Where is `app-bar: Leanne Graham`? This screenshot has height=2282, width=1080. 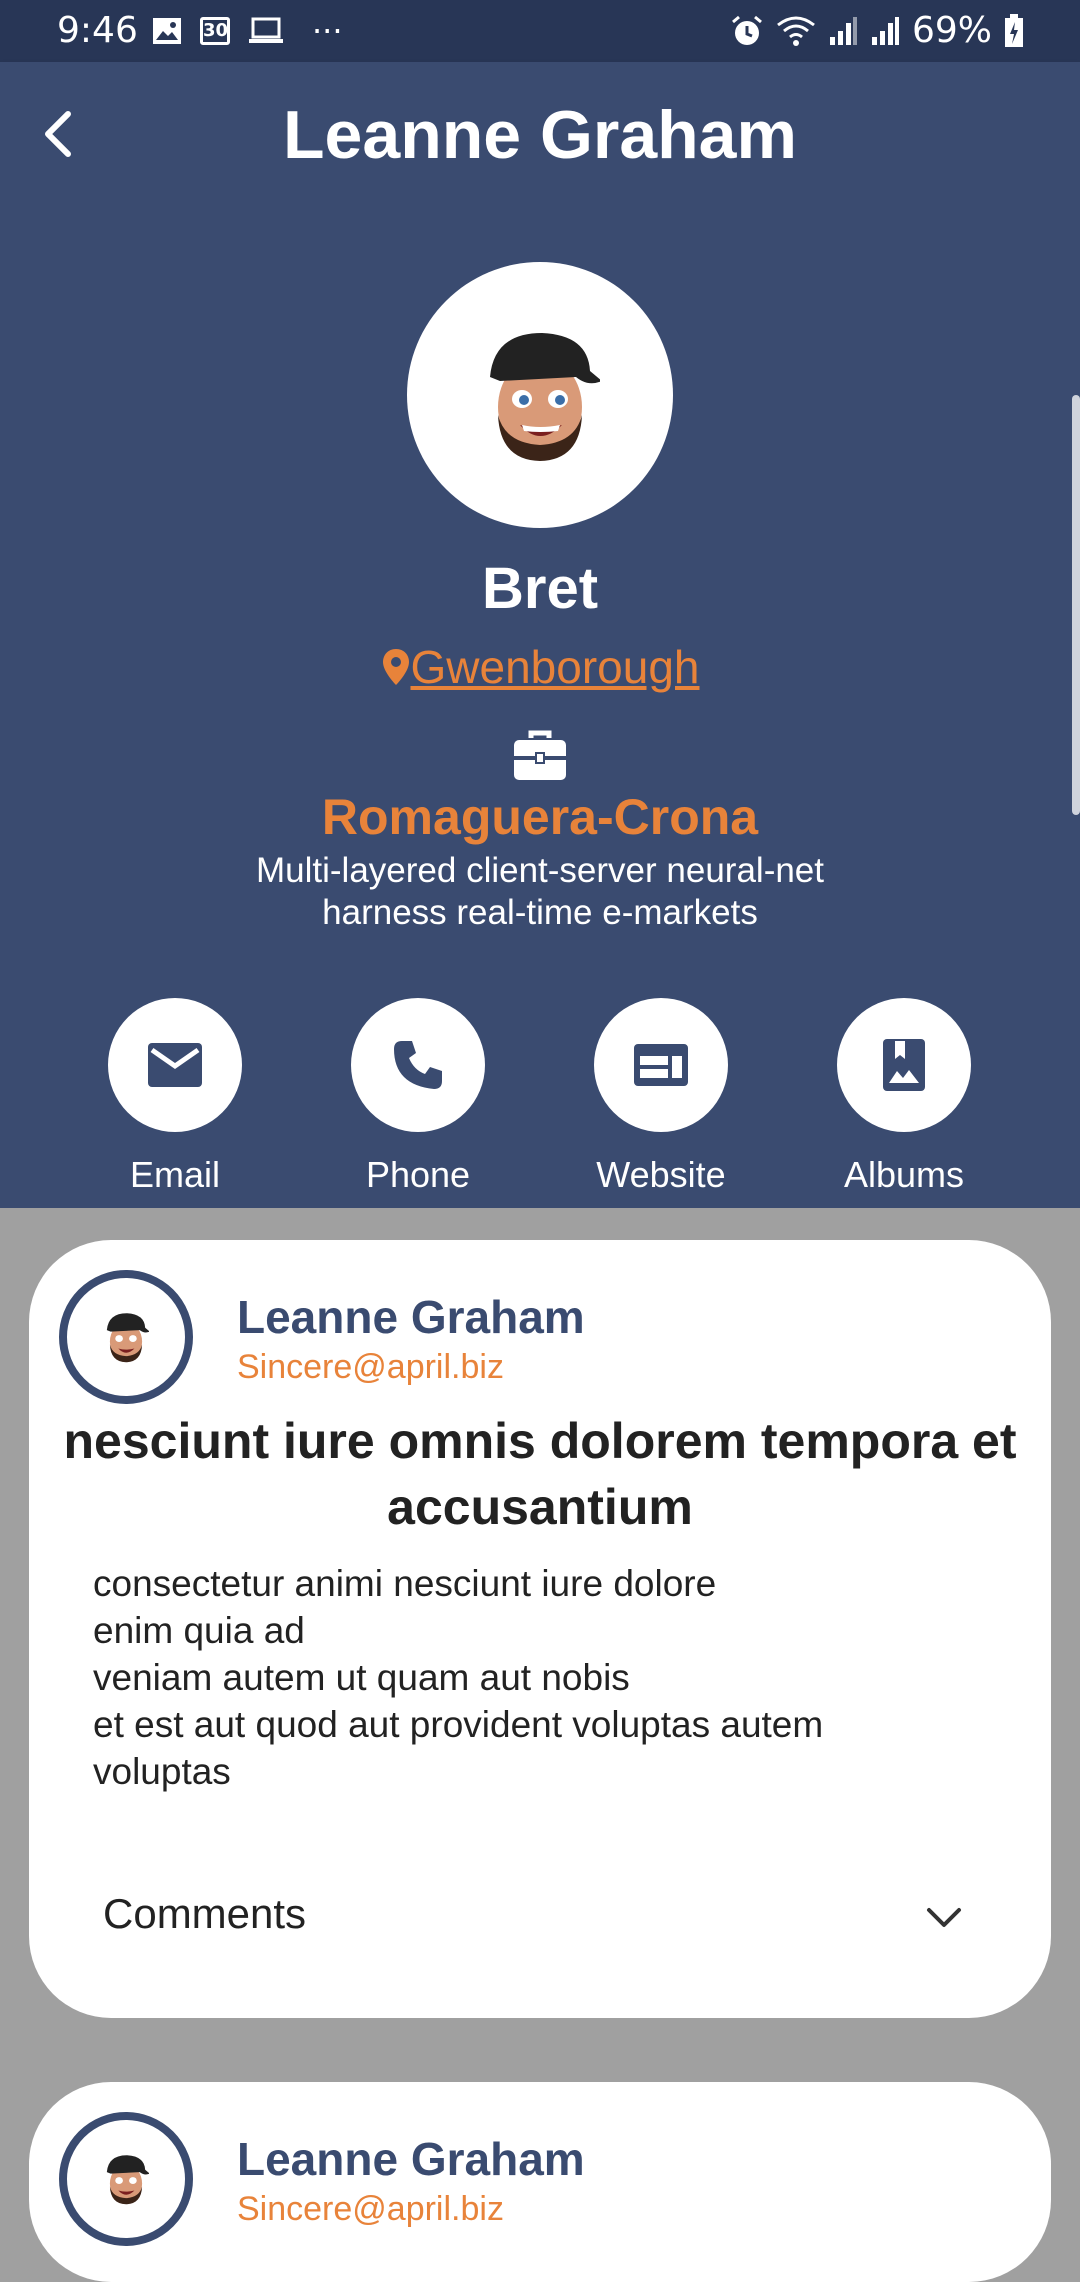 app-bar: Leanne Graham is located at coordinates (540, 136).